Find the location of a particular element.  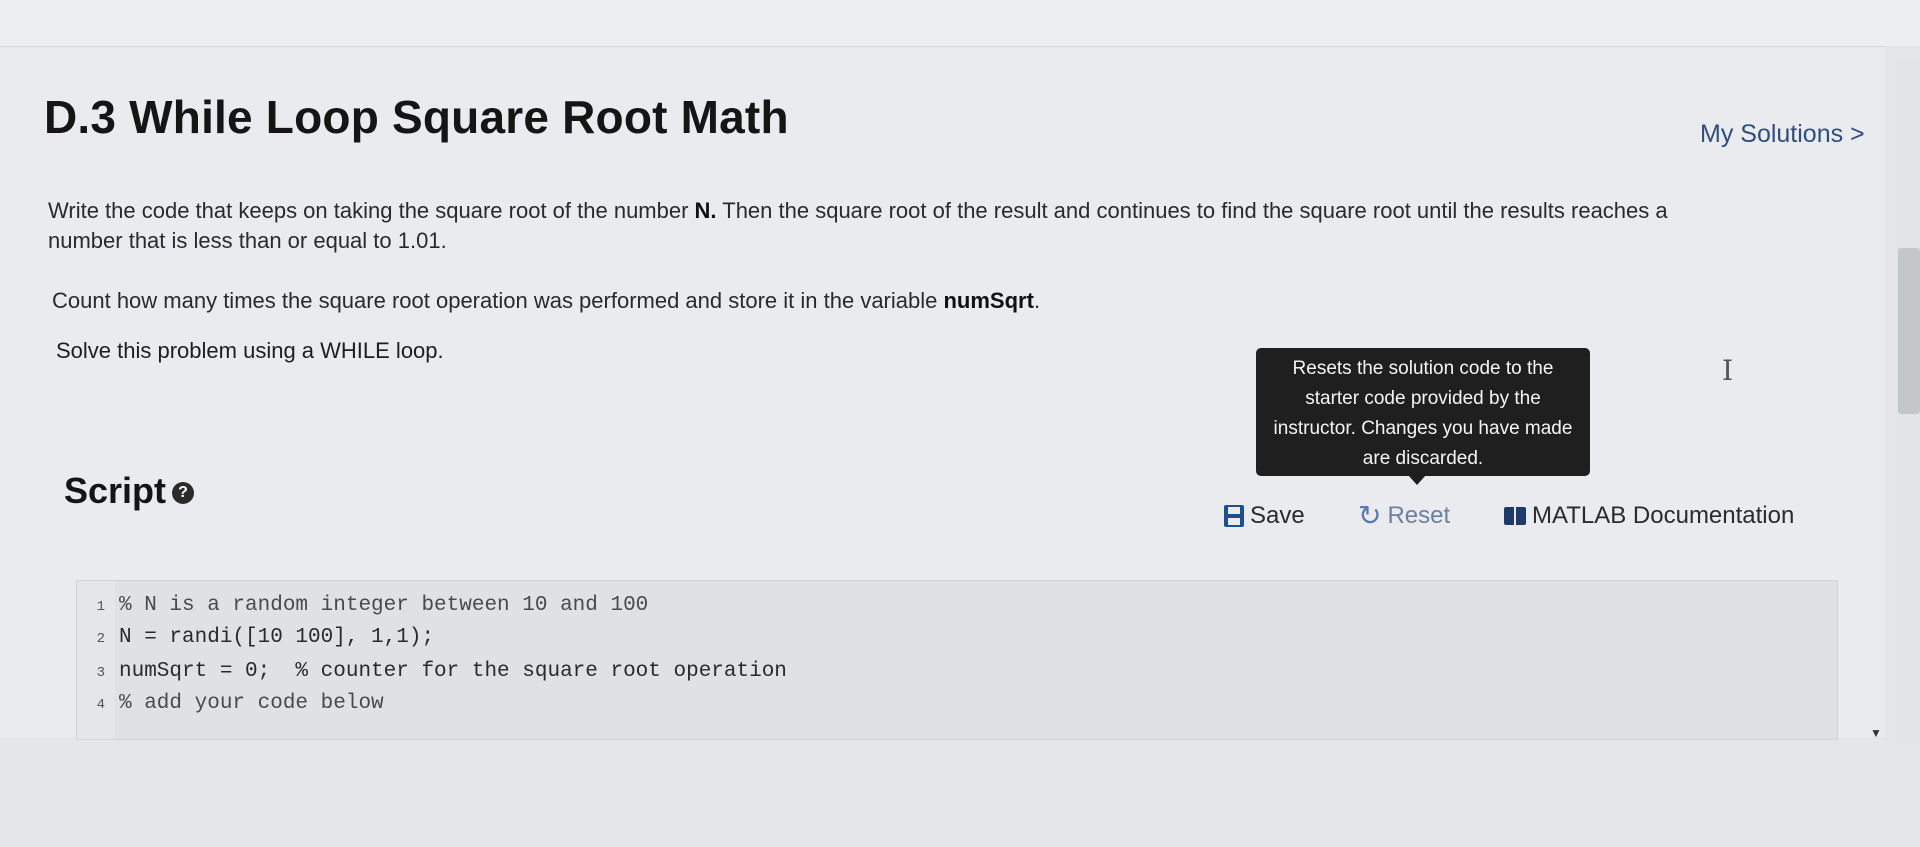

variable-n: N. is located at coordinates (705, 210).